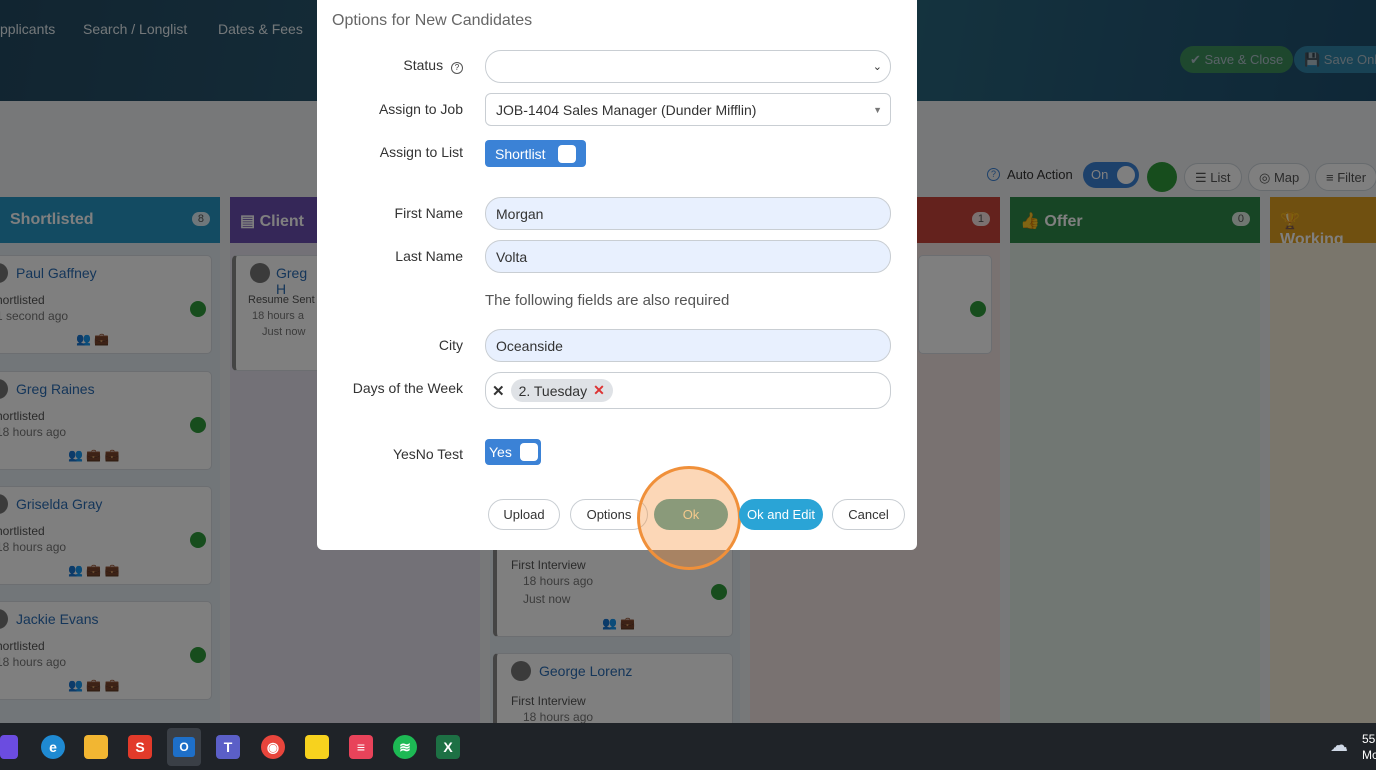 Image resolution: width=1376 pixels, height=770 pixels. I want to click on yesno-test-toggle: Yes, so click(513, 452).